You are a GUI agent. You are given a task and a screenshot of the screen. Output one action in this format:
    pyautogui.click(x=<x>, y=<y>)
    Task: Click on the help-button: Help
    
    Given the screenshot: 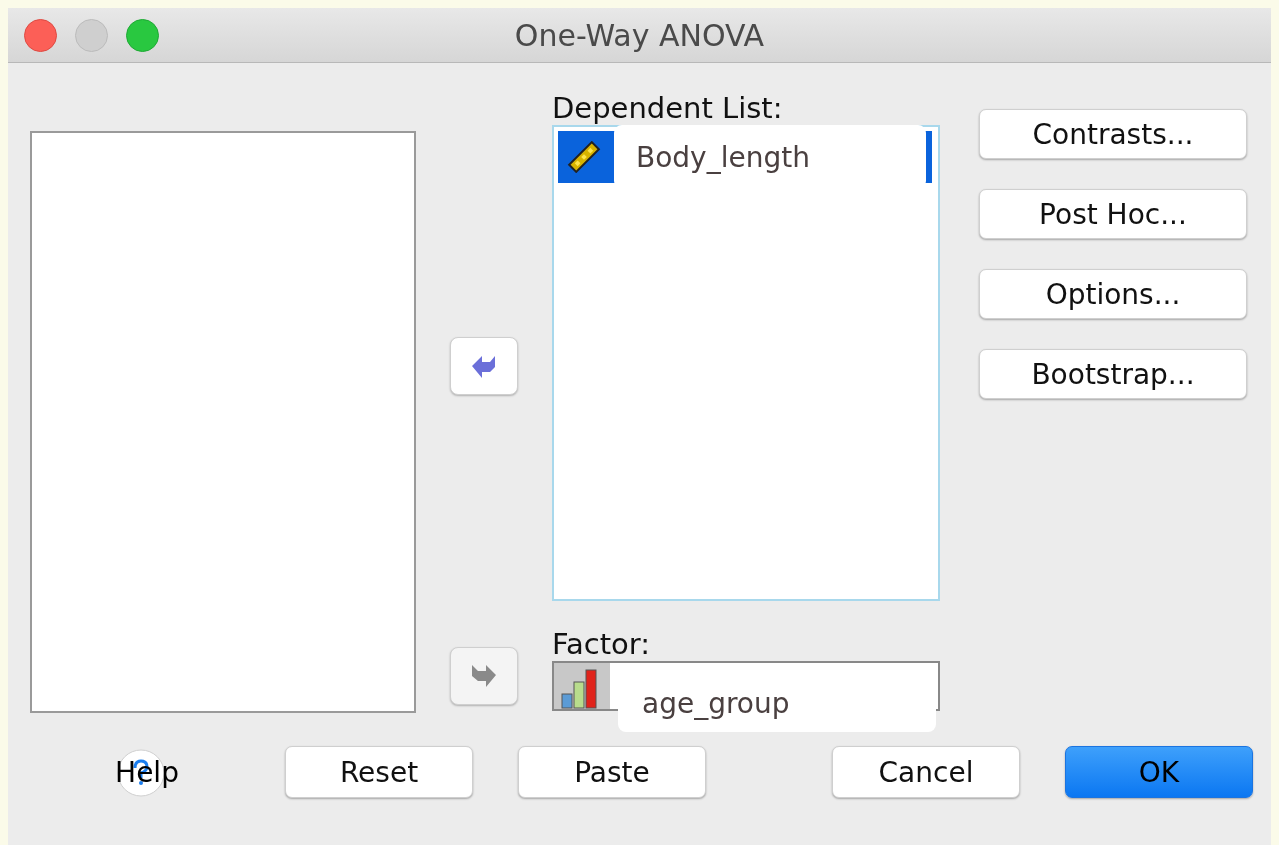 What is the action you would take?
    pyautogui.click(x=147, y=772)
    